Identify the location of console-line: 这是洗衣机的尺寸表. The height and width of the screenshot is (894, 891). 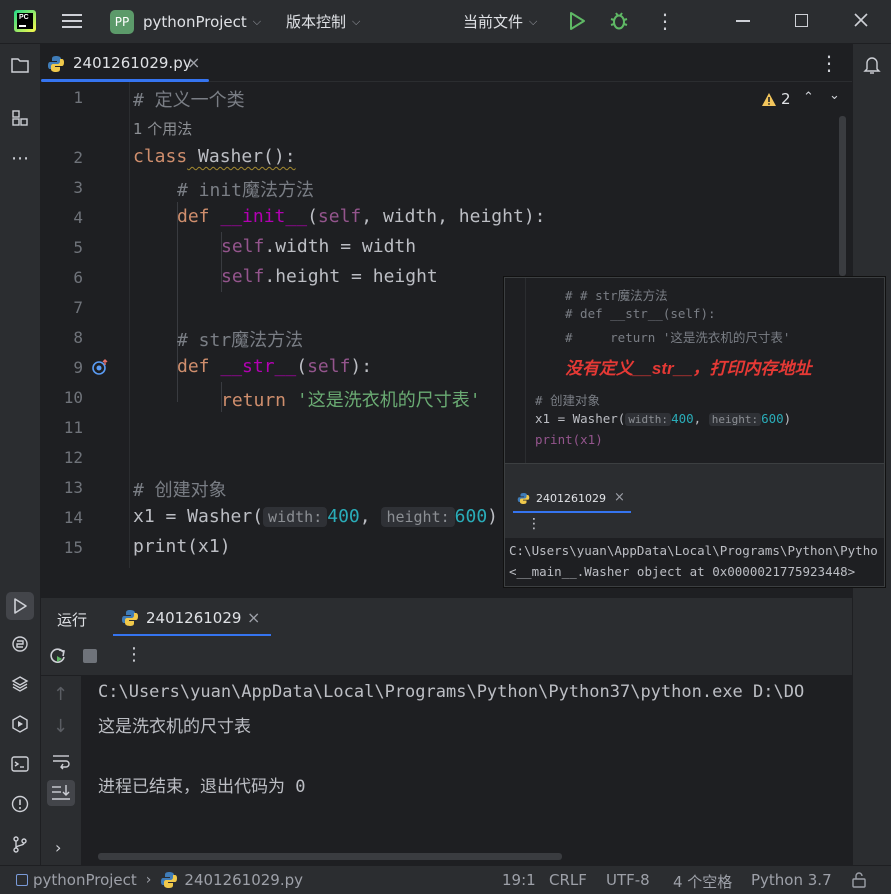
(174, 727).